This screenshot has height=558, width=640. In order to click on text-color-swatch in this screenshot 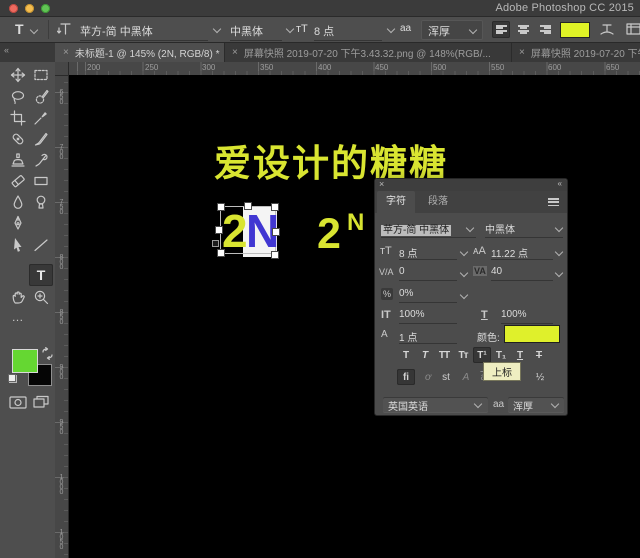, I will do `click(575, 30)`.